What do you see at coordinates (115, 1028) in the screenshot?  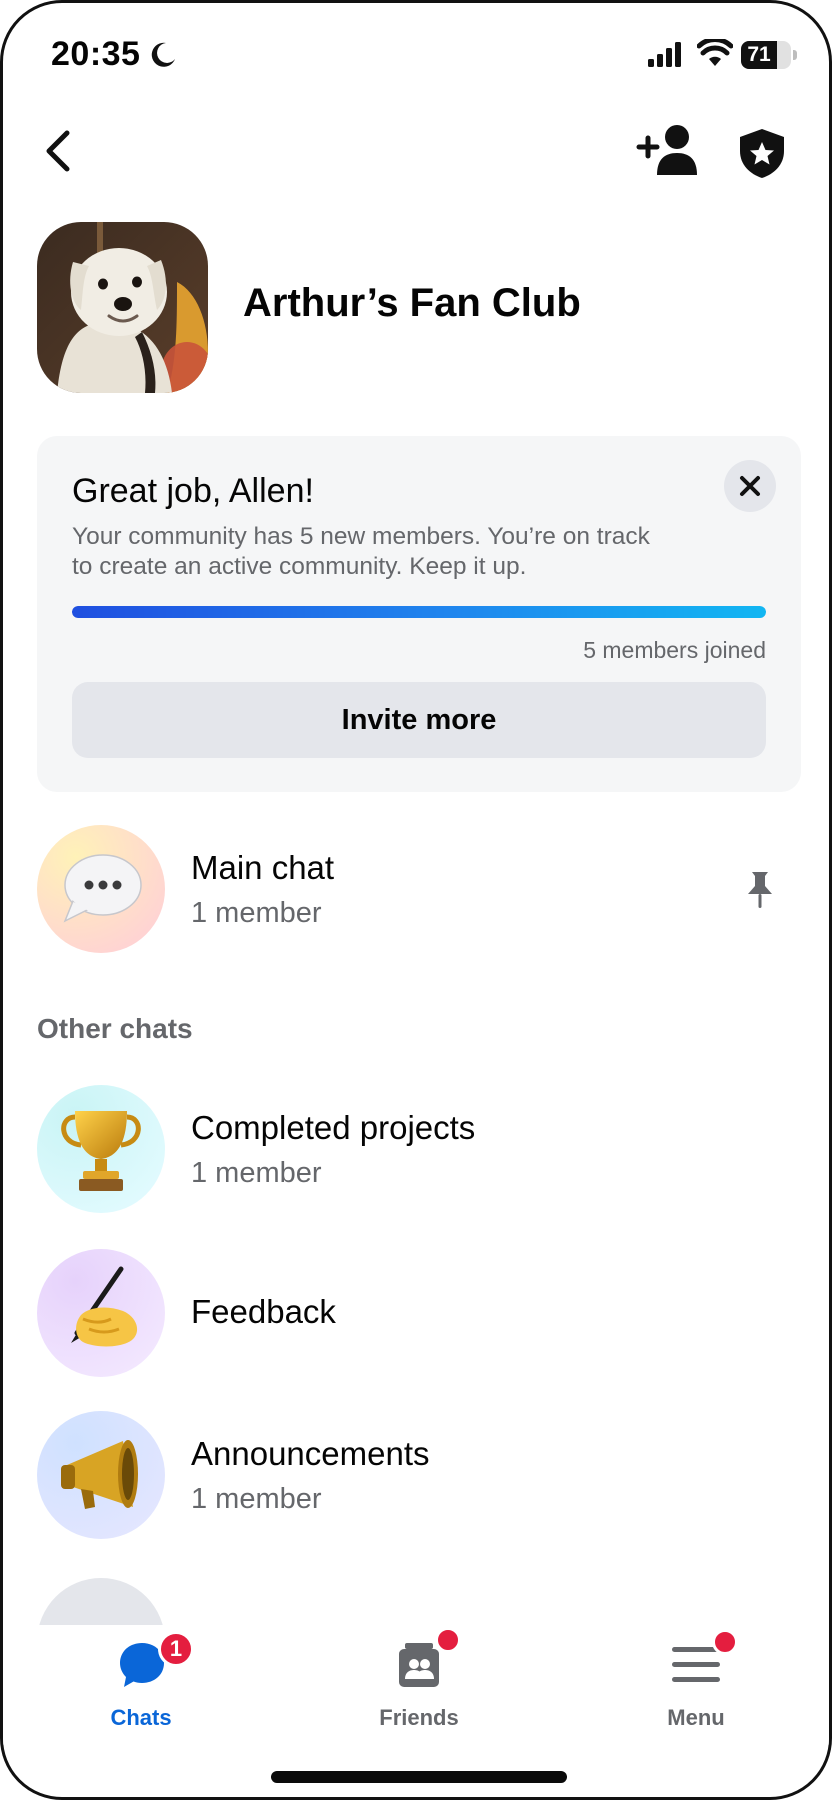 I see `other-chats-heading: Other chats` at bounding box center [115, 1028].